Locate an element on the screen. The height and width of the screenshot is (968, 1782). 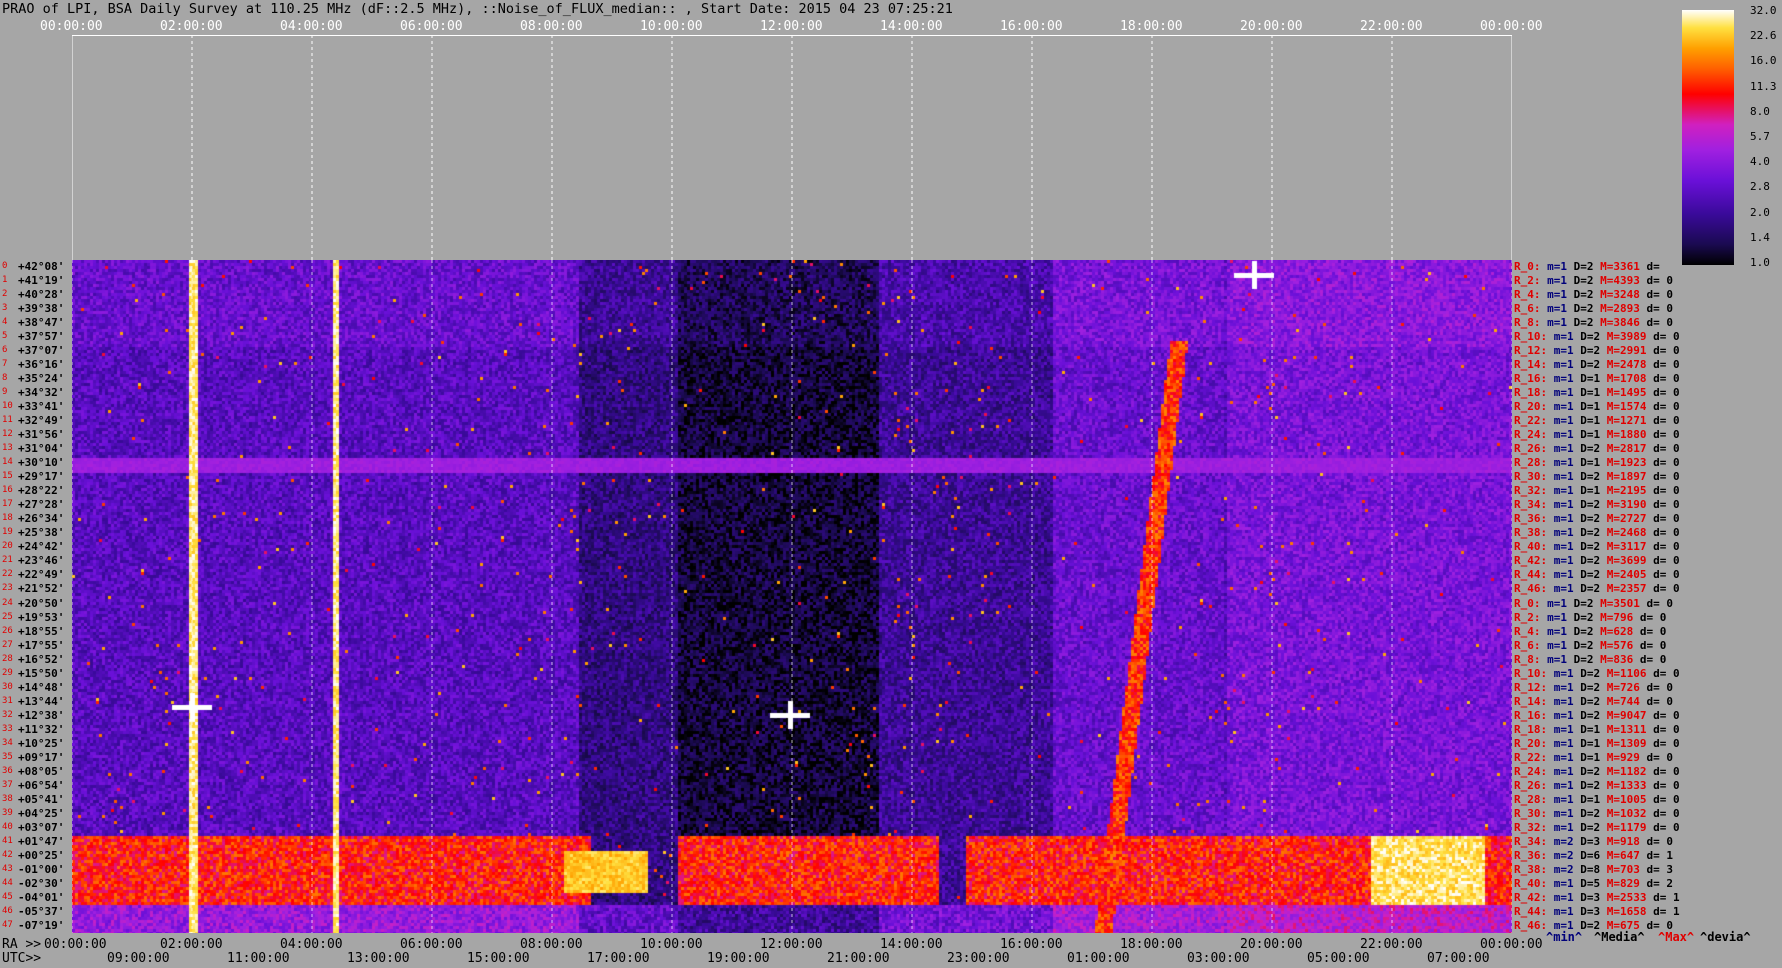
row-stat-mx: M=1271 is located at coordinates (1630, 421).